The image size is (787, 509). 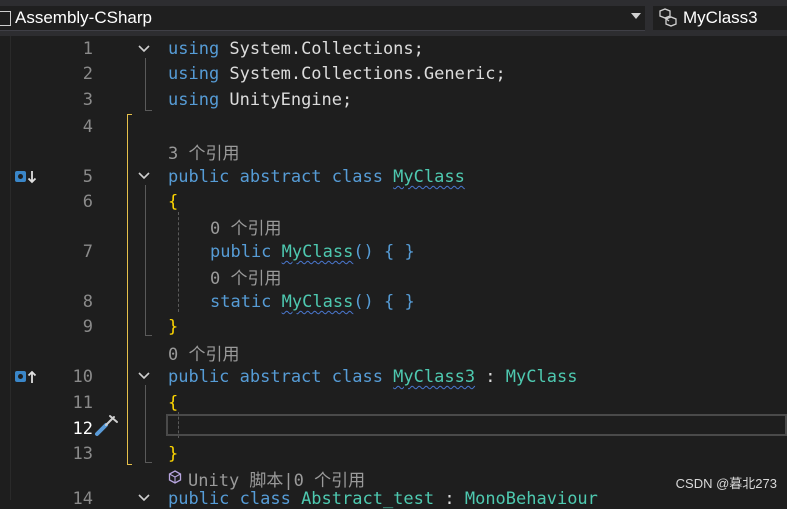 What do you see at coordinates (5, 18) in the screenshot?
I see `project-icon` at bounding box center [5, 18].